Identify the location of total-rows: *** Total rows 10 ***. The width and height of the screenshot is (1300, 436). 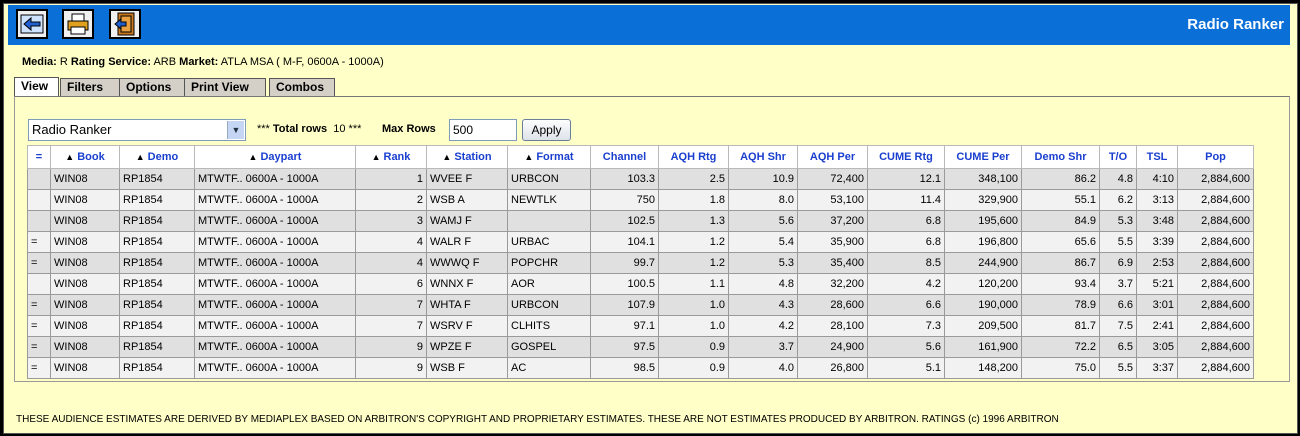
(309, 129).